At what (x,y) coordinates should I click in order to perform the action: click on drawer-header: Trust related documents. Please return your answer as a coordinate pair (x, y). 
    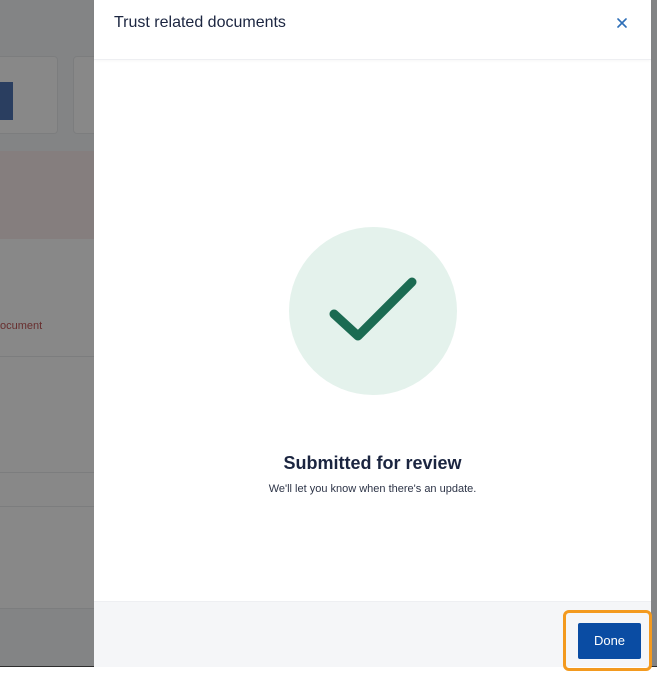
    Looking at the image, I should click on (372, 30).